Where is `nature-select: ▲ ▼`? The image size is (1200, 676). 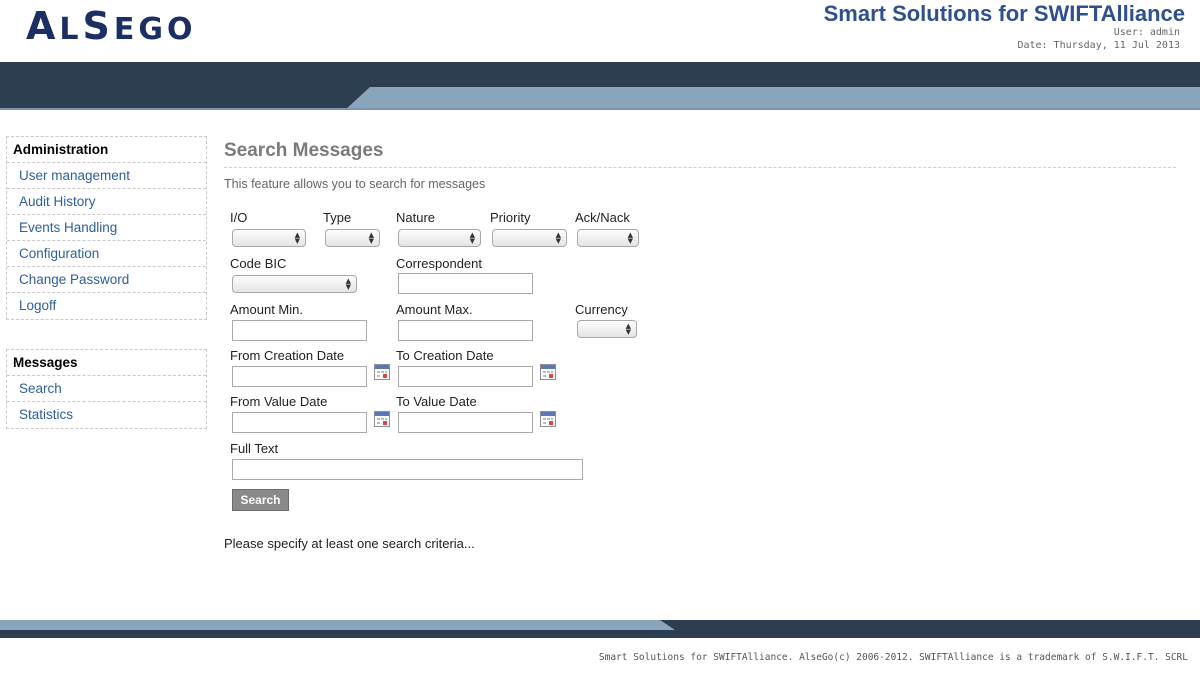 nature-select: ▲ ▼ is located at coordinates (439, 238).